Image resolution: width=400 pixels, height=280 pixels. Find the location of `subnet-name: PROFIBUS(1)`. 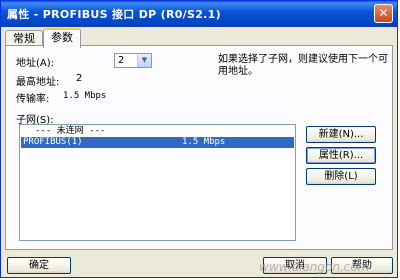

subnet-name: PROFIBUS(1) is located at coordinates (53, 142).